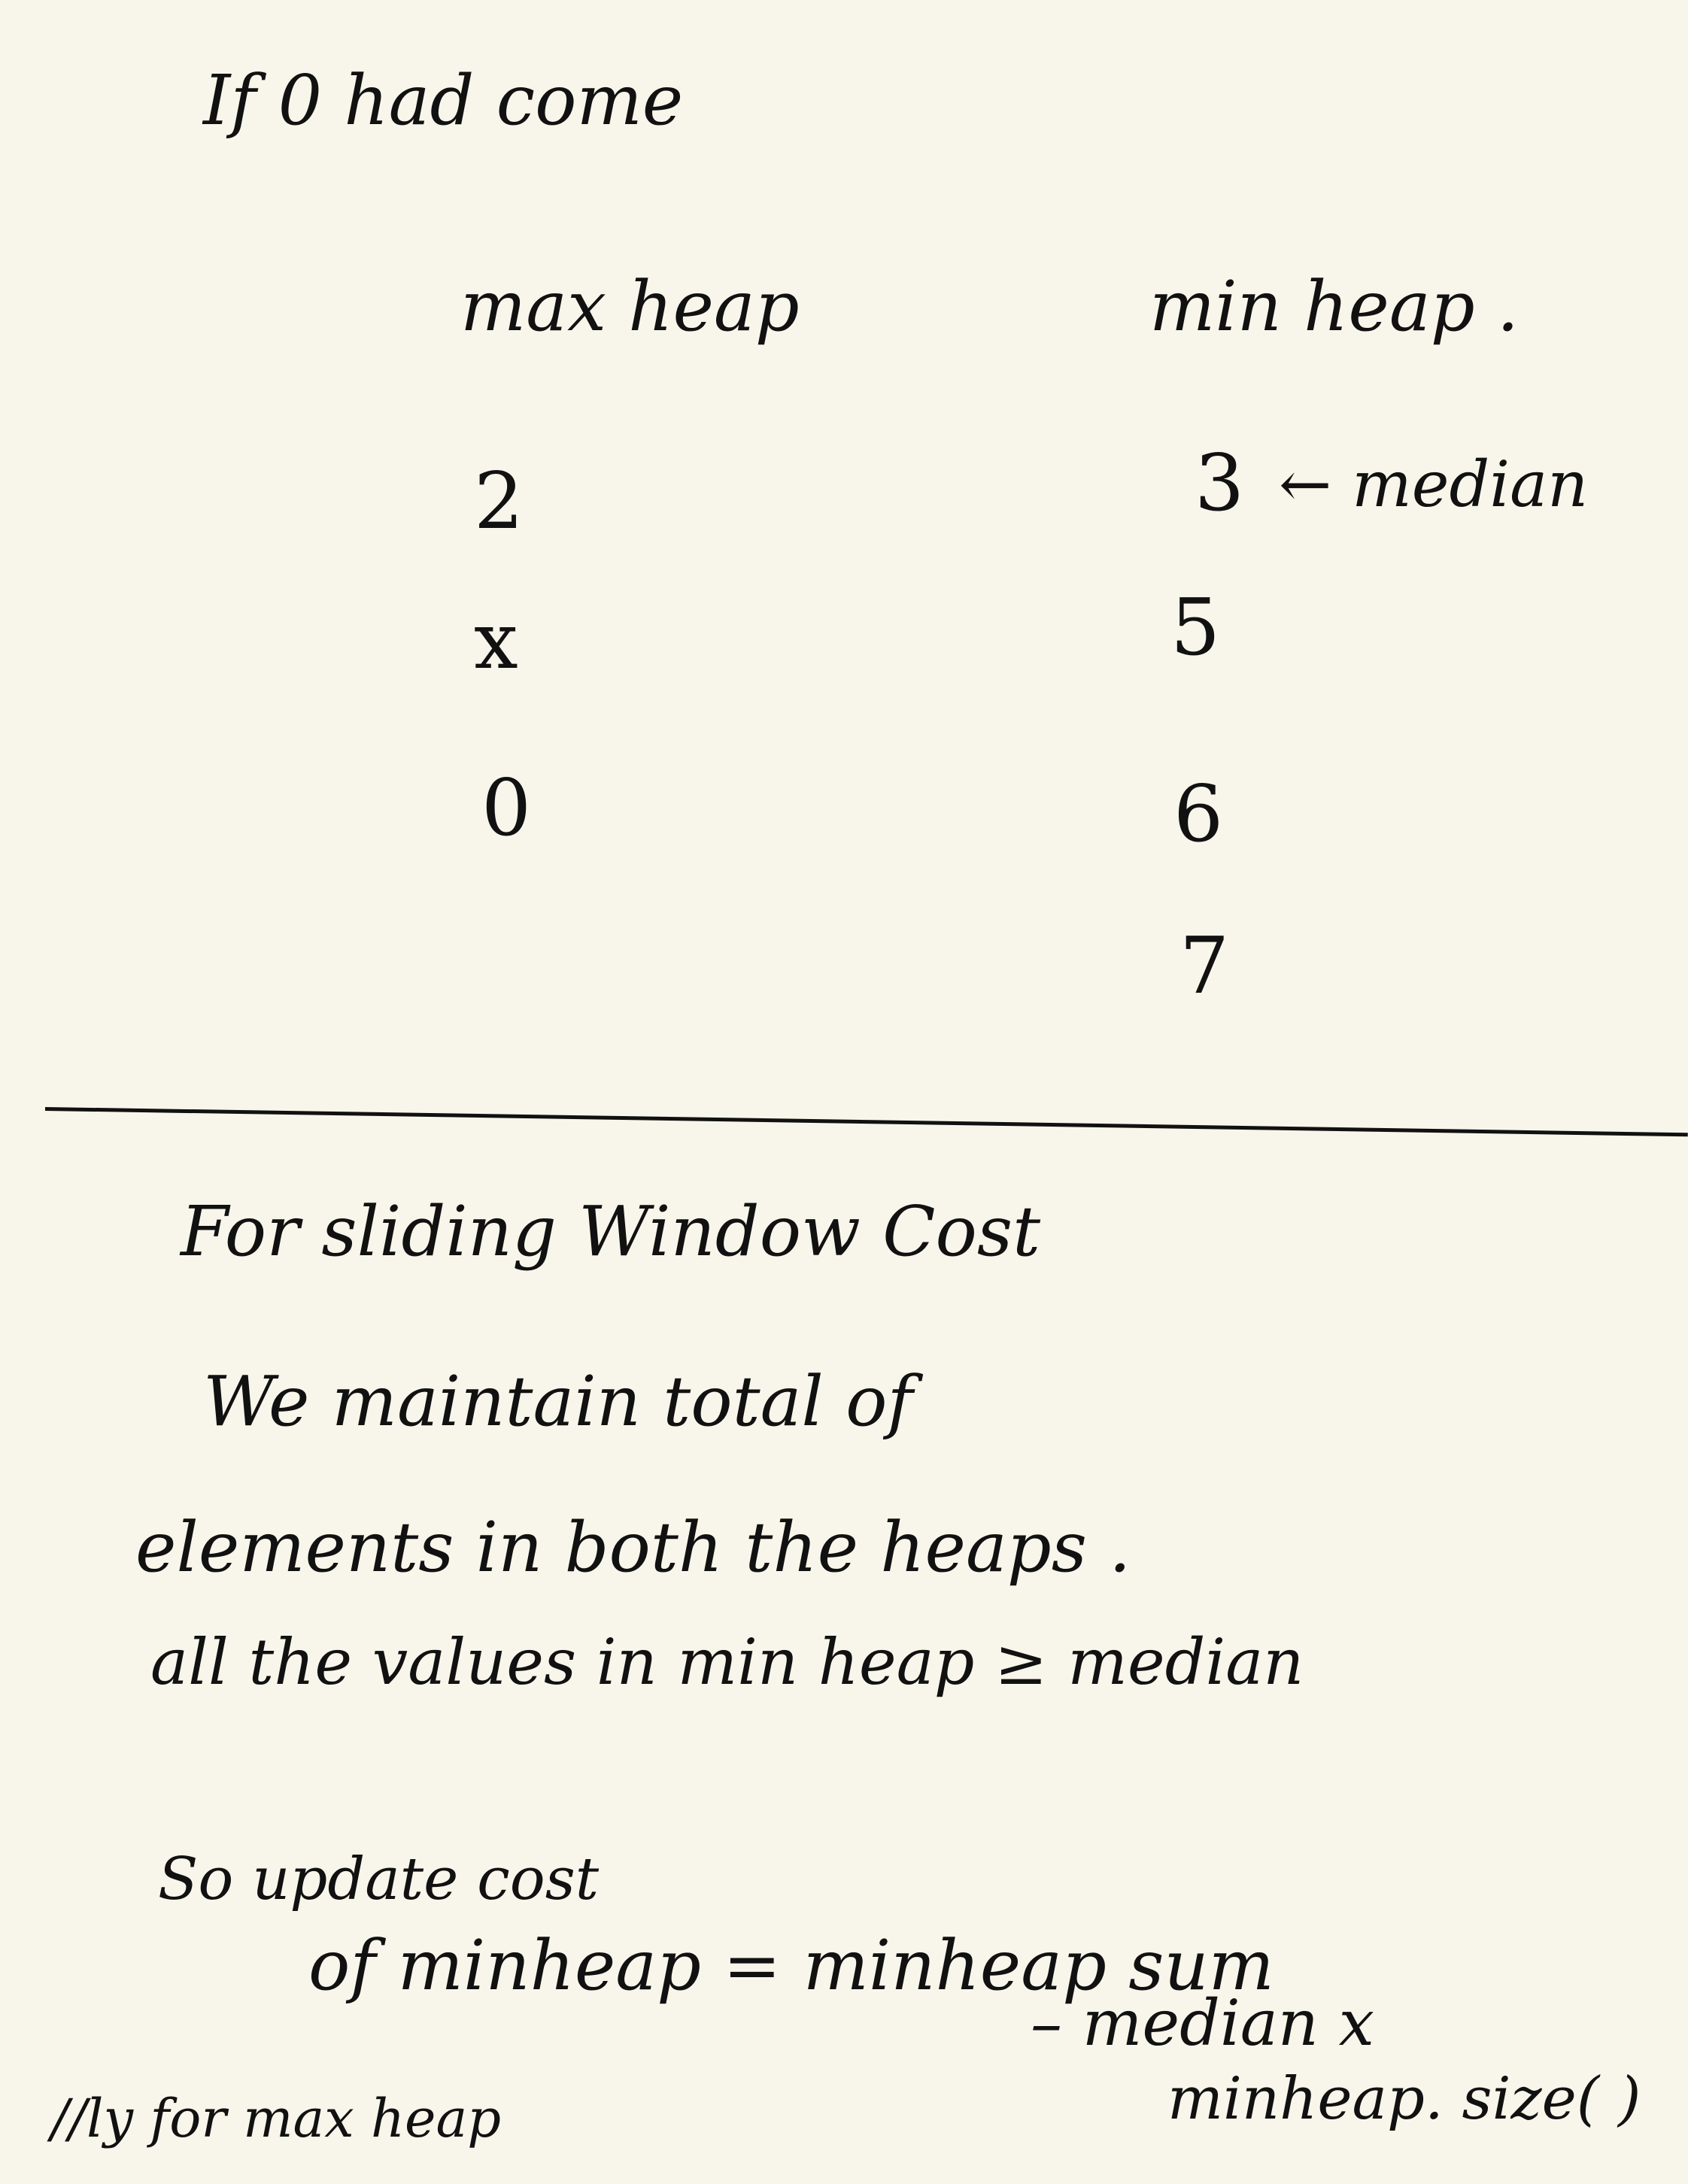 This screenshot has width=1688, height=2184. I want to click on min-heap-label: min heap ., so click(1334, 306).